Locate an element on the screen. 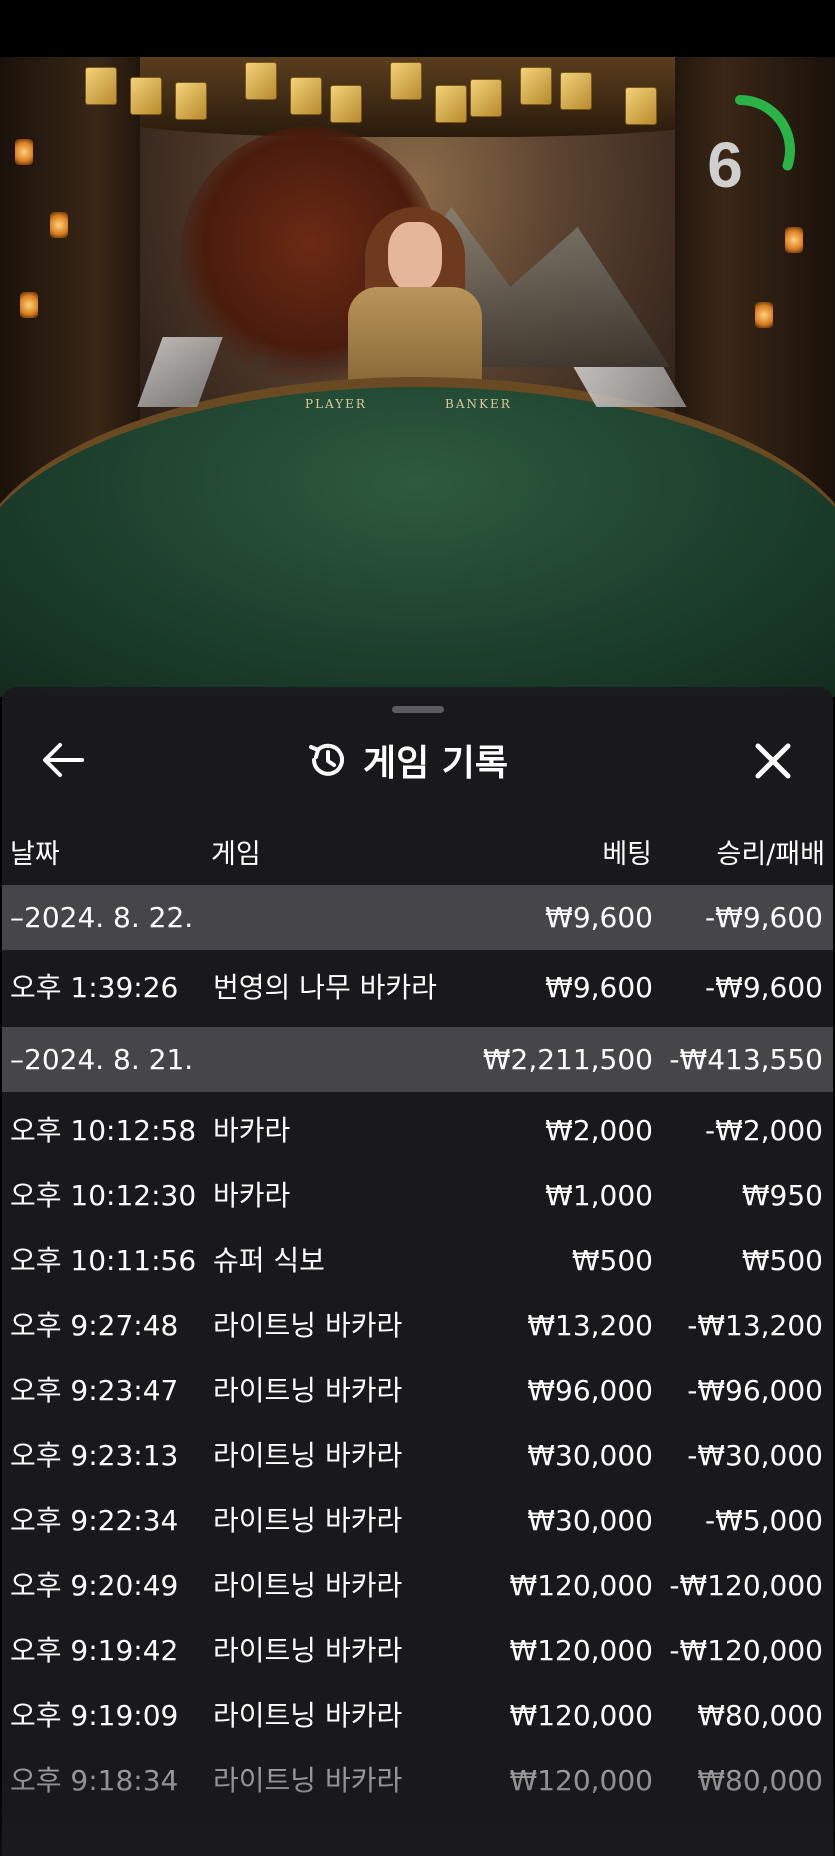  row-win-loss: -₩13,200 is located at coordinates (755, 1325).